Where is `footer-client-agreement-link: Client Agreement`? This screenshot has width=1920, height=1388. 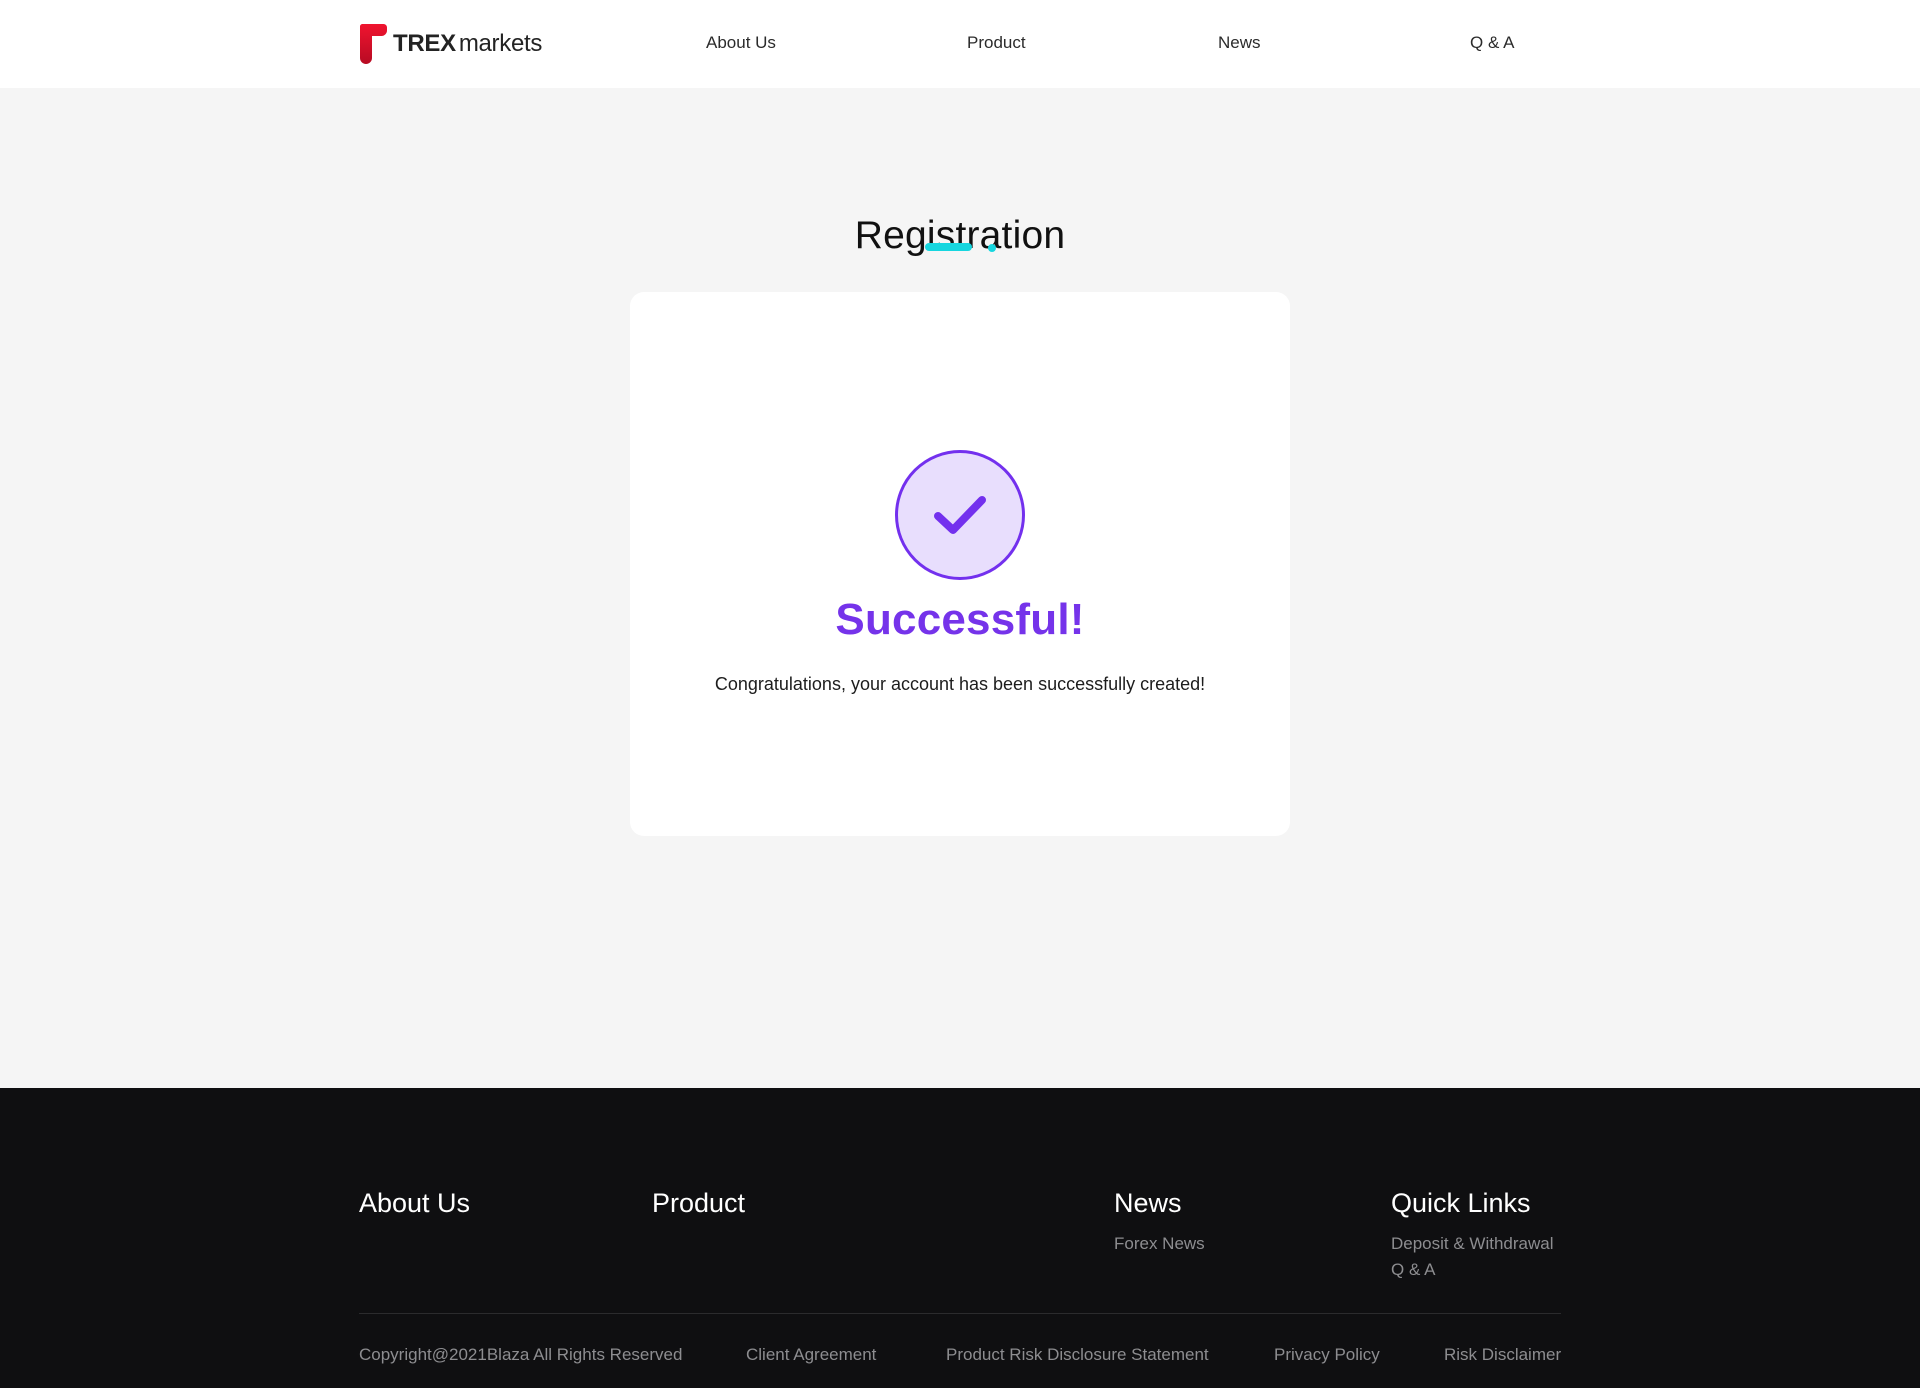
footer-client-agreement-link: Client Agreement is located at coordinates (811, 1355).